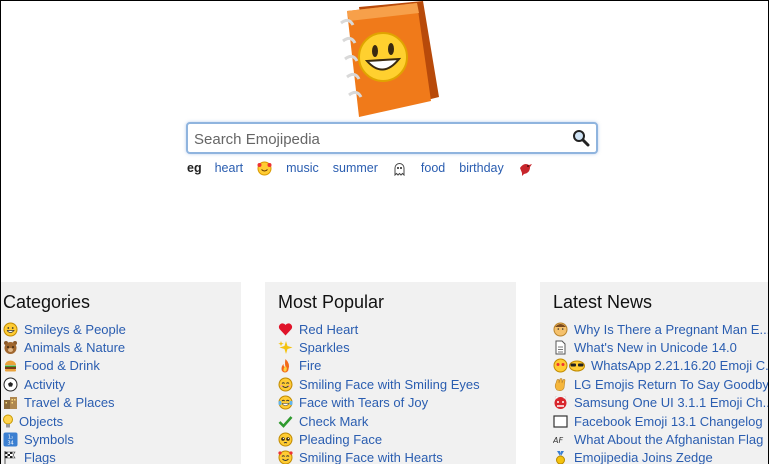 This screenshot has height=465, width=769. I want to click on suggestion-birthday: birthday, so click(481, 168).